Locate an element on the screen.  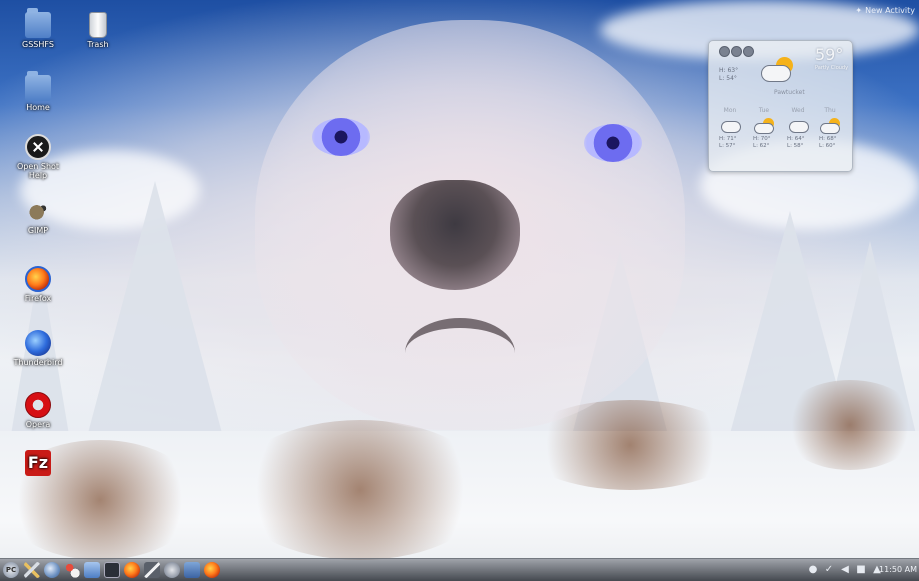
dog-mouth is located at coordinates (460, 353).